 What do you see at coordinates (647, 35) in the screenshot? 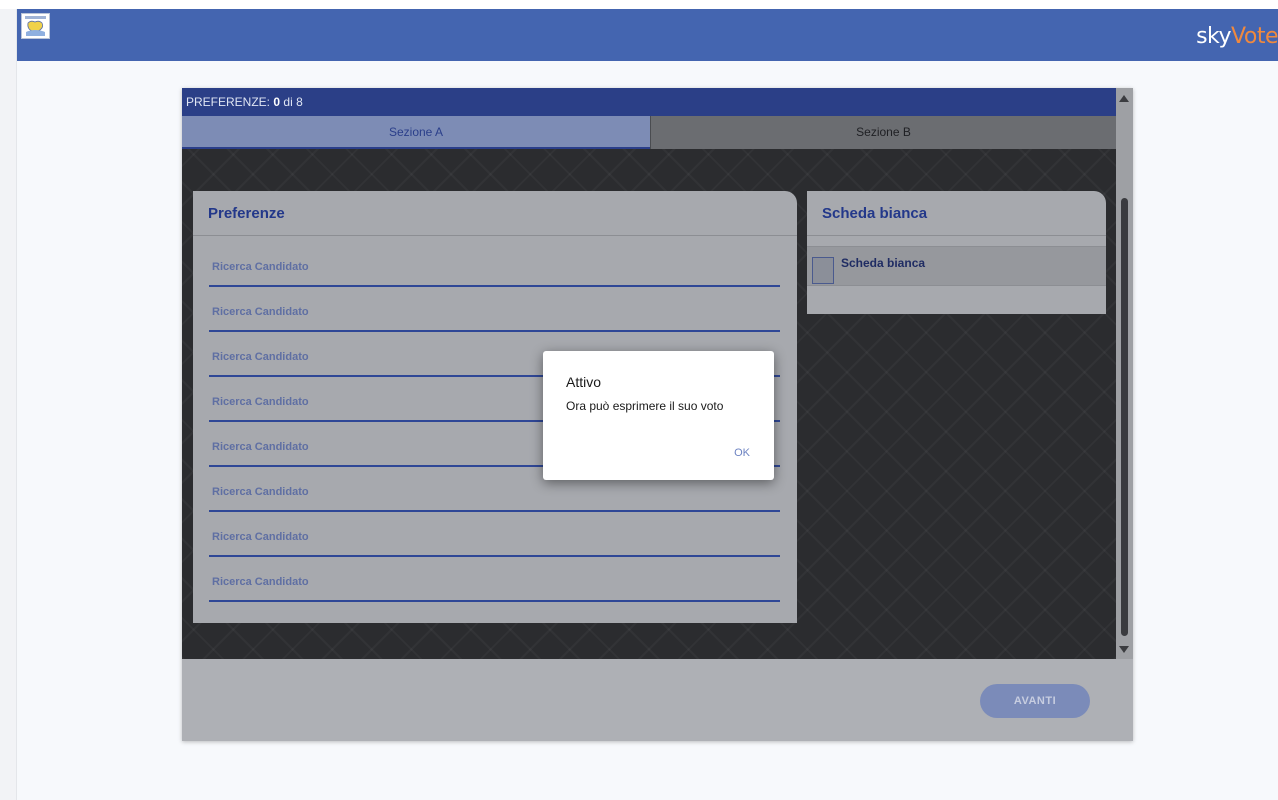
I see `app-header: skyVote` at bounding box center [647, 35].